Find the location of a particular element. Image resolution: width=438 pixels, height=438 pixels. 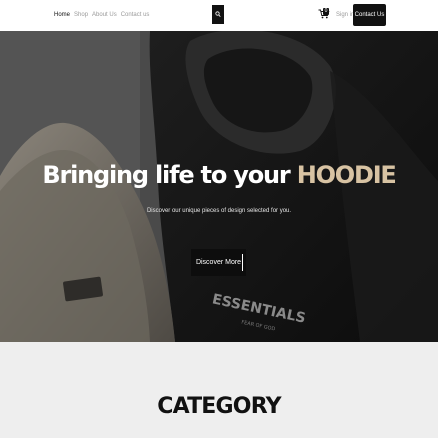

nav-home-link: Home is located at coordinates (62, 15).